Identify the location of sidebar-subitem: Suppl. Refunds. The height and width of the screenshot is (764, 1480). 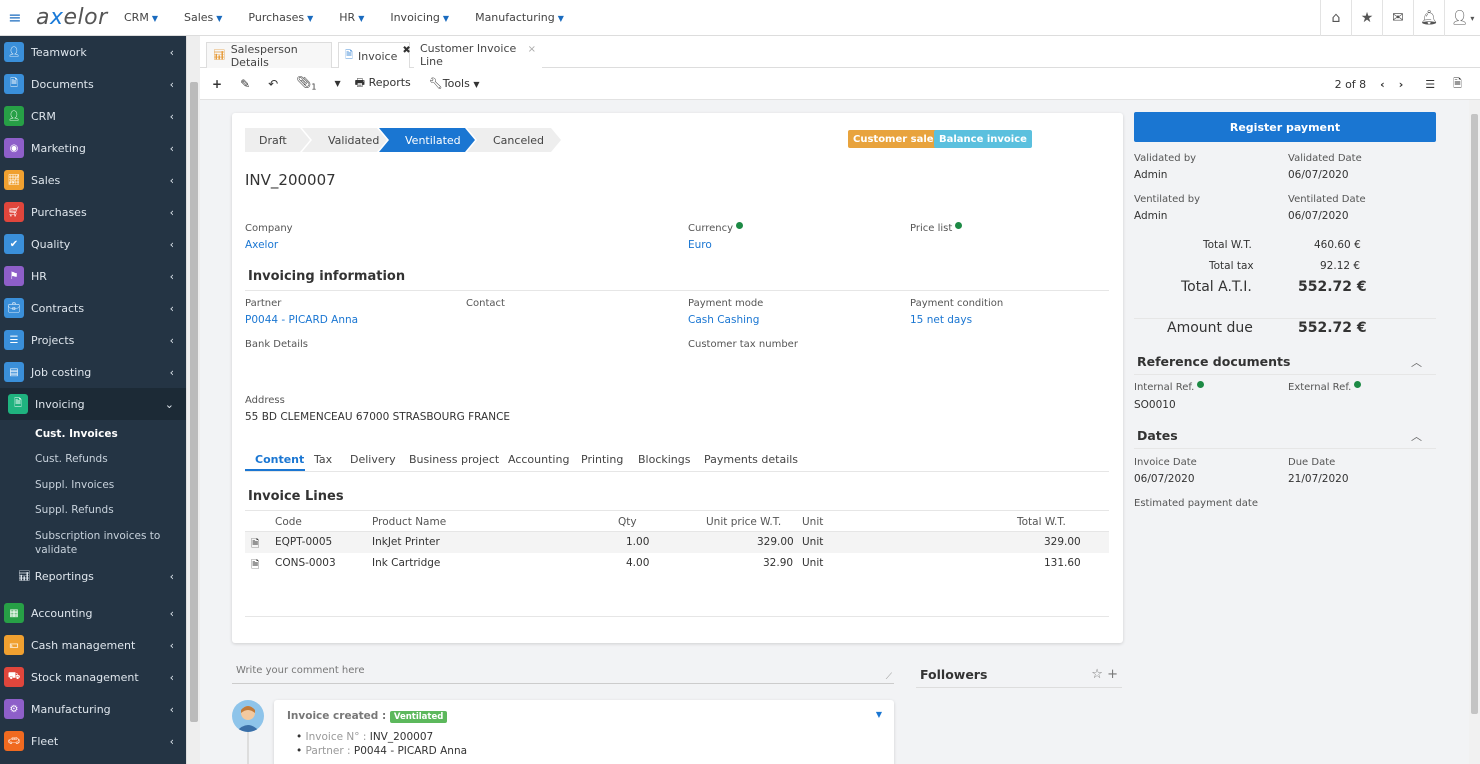
(74, 510).